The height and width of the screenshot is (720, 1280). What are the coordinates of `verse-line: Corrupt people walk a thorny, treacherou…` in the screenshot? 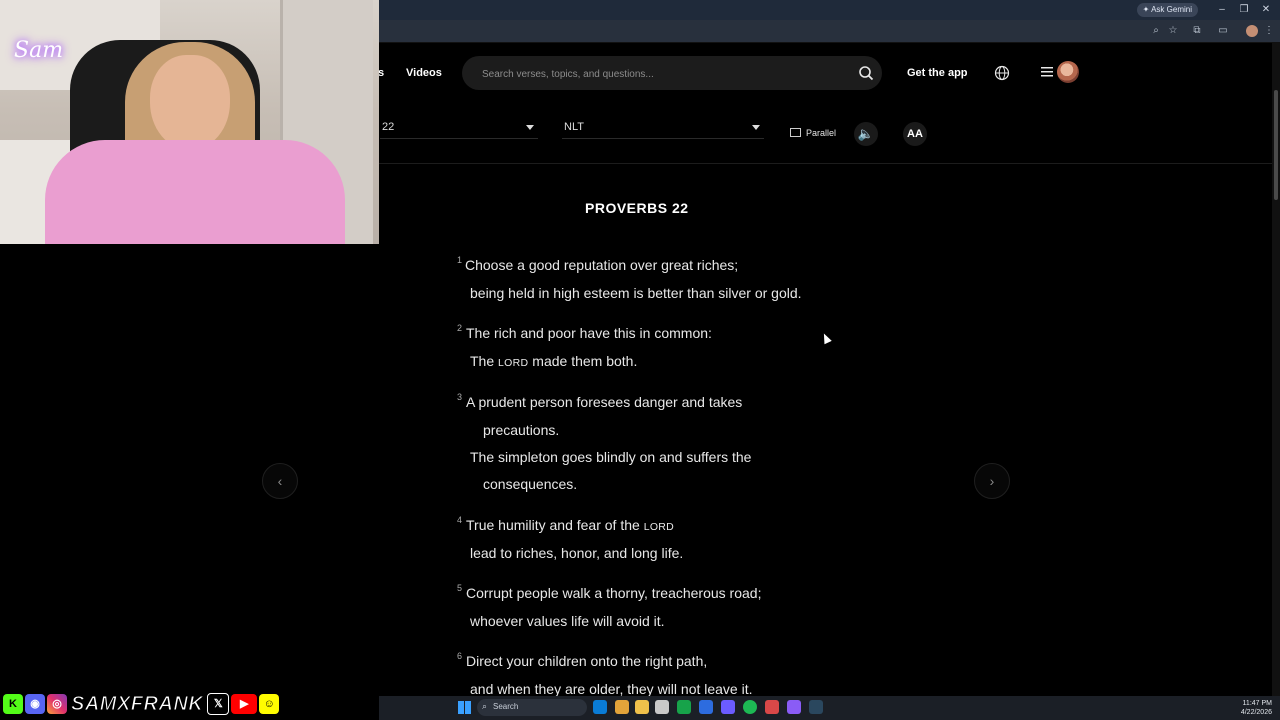 It's located at (614, 593).